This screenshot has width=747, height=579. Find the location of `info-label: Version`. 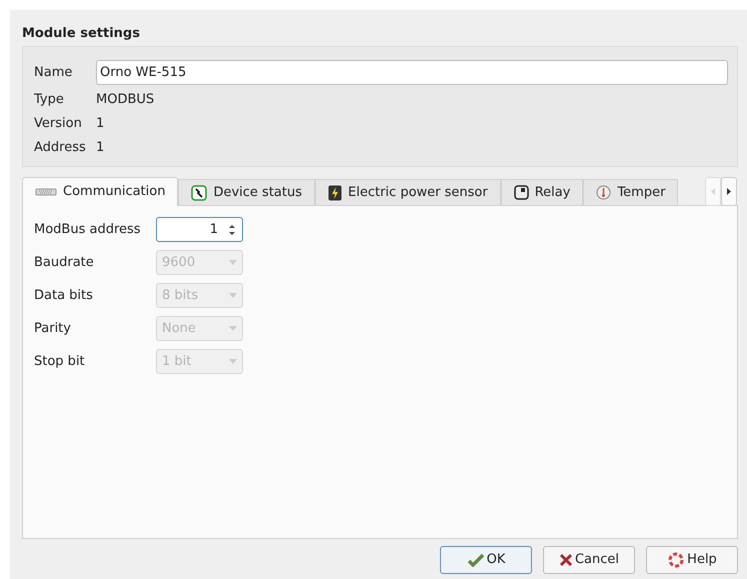

info-label: Version is located at coordinates (58, 123).